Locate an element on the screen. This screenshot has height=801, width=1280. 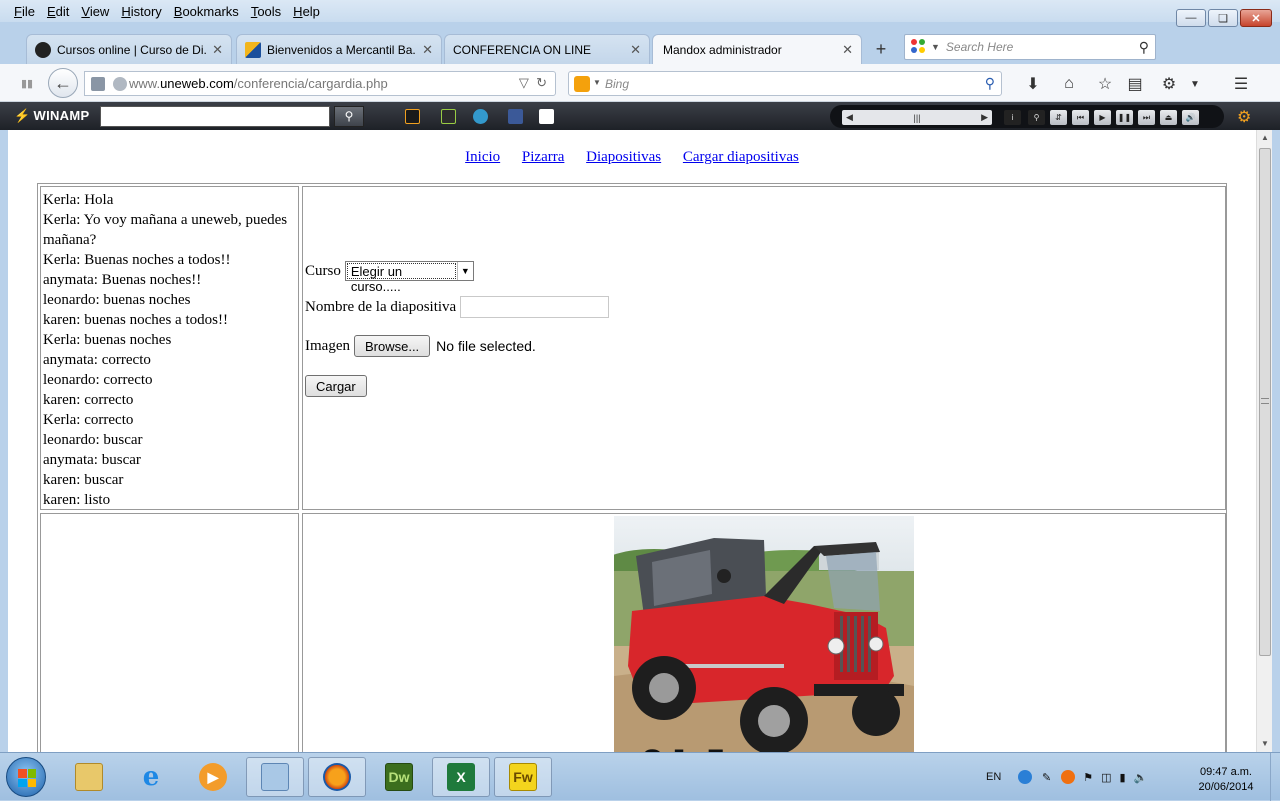
download-icon: ⬇ is located at coordinates (1033, 84).